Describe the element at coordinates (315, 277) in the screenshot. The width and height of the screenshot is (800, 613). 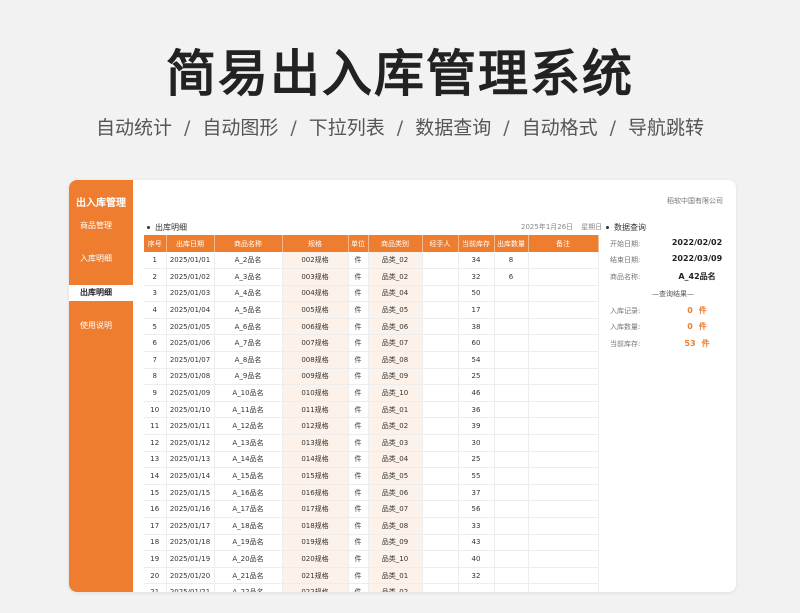
I see `table-cell: 003规格` at that location.